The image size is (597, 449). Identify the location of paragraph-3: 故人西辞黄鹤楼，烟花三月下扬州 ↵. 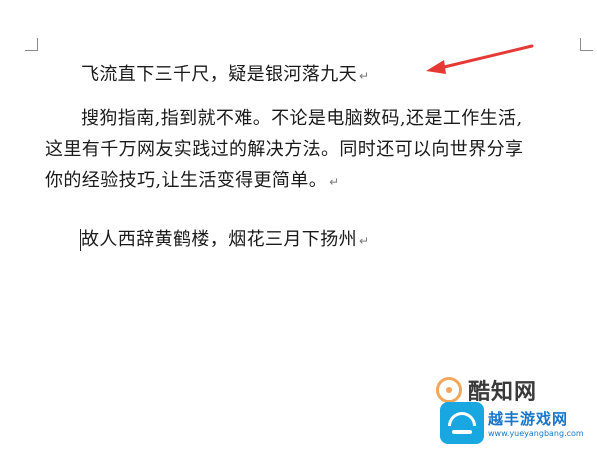
(339, 240).